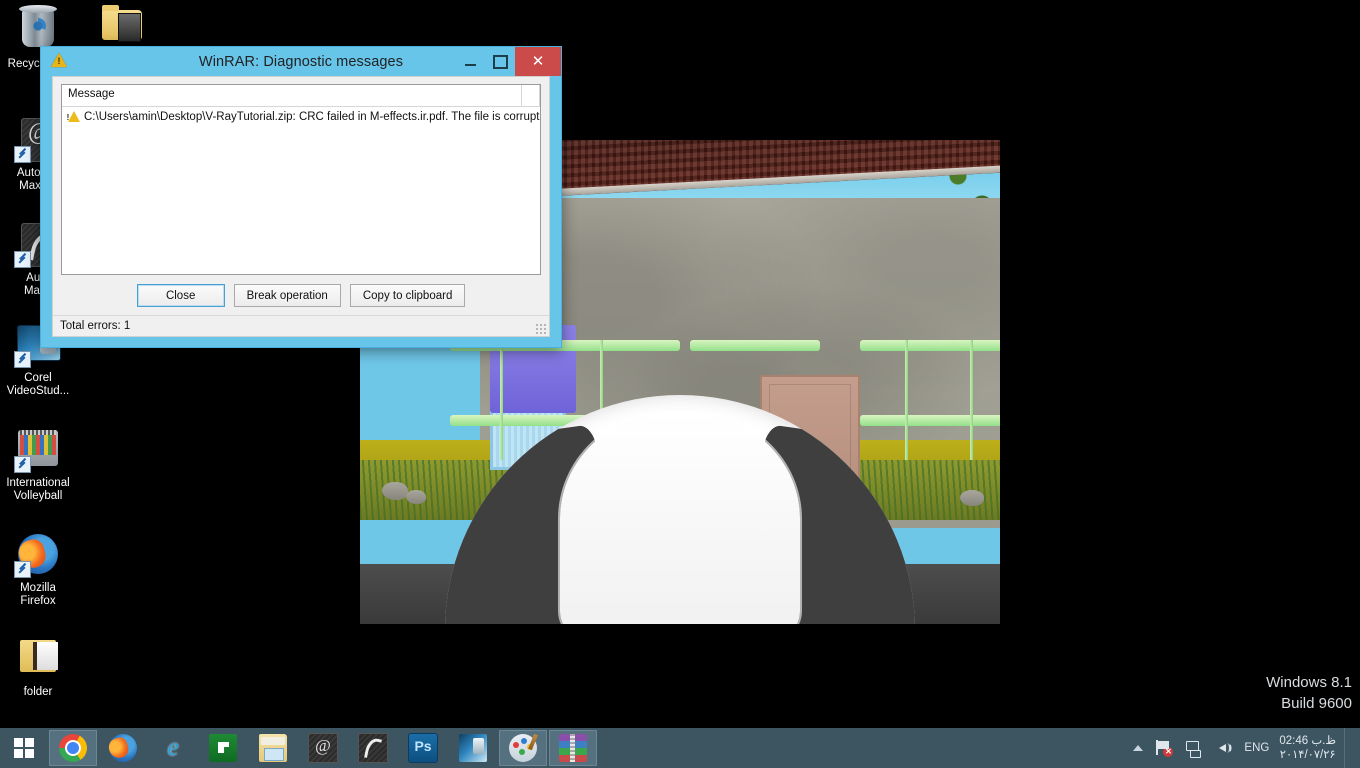 This screenshot has width=1360, height=768. I want to click on railing-top-right, so click(930, 345).